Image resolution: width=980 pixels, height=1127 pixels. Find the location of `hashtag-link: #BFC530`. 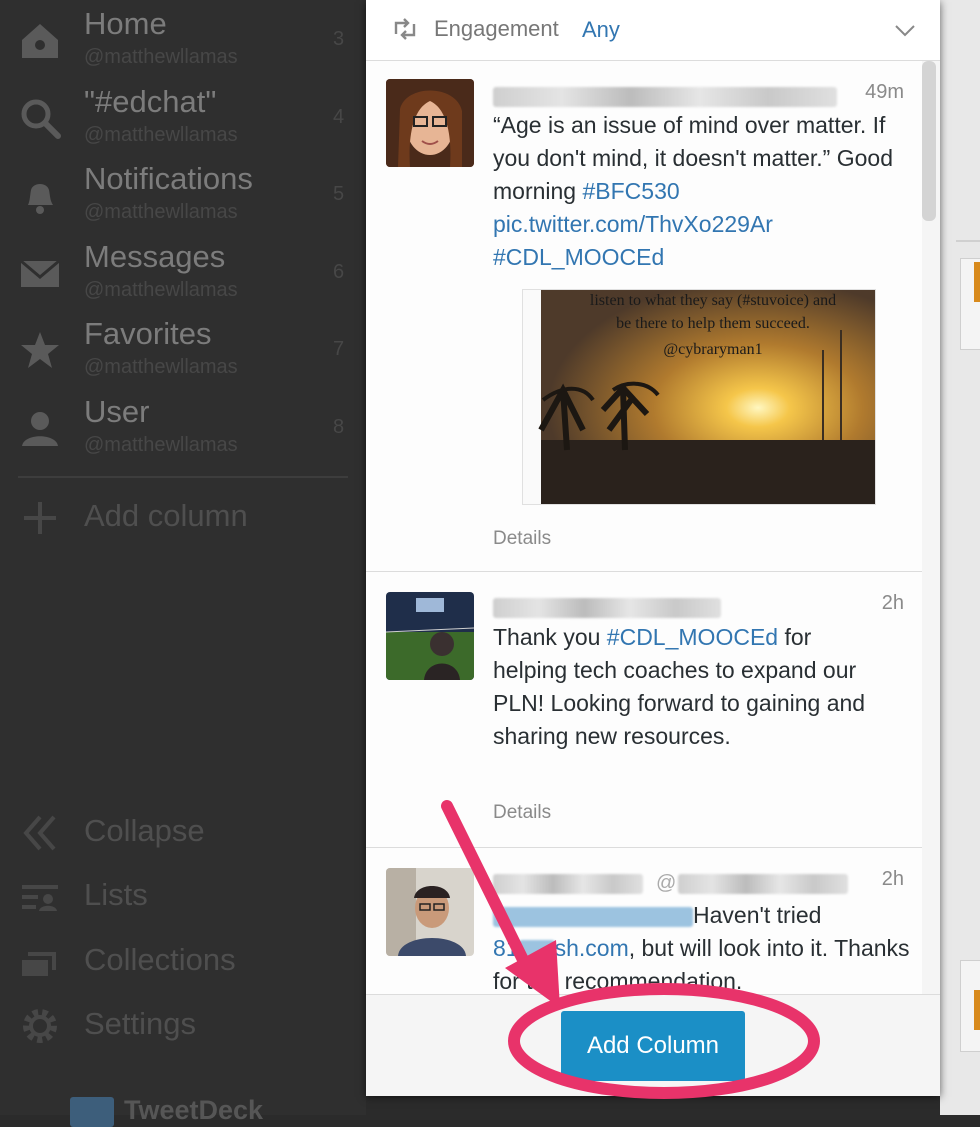

hashtag-link: #BFC530 is located at coordinates (630, 191).